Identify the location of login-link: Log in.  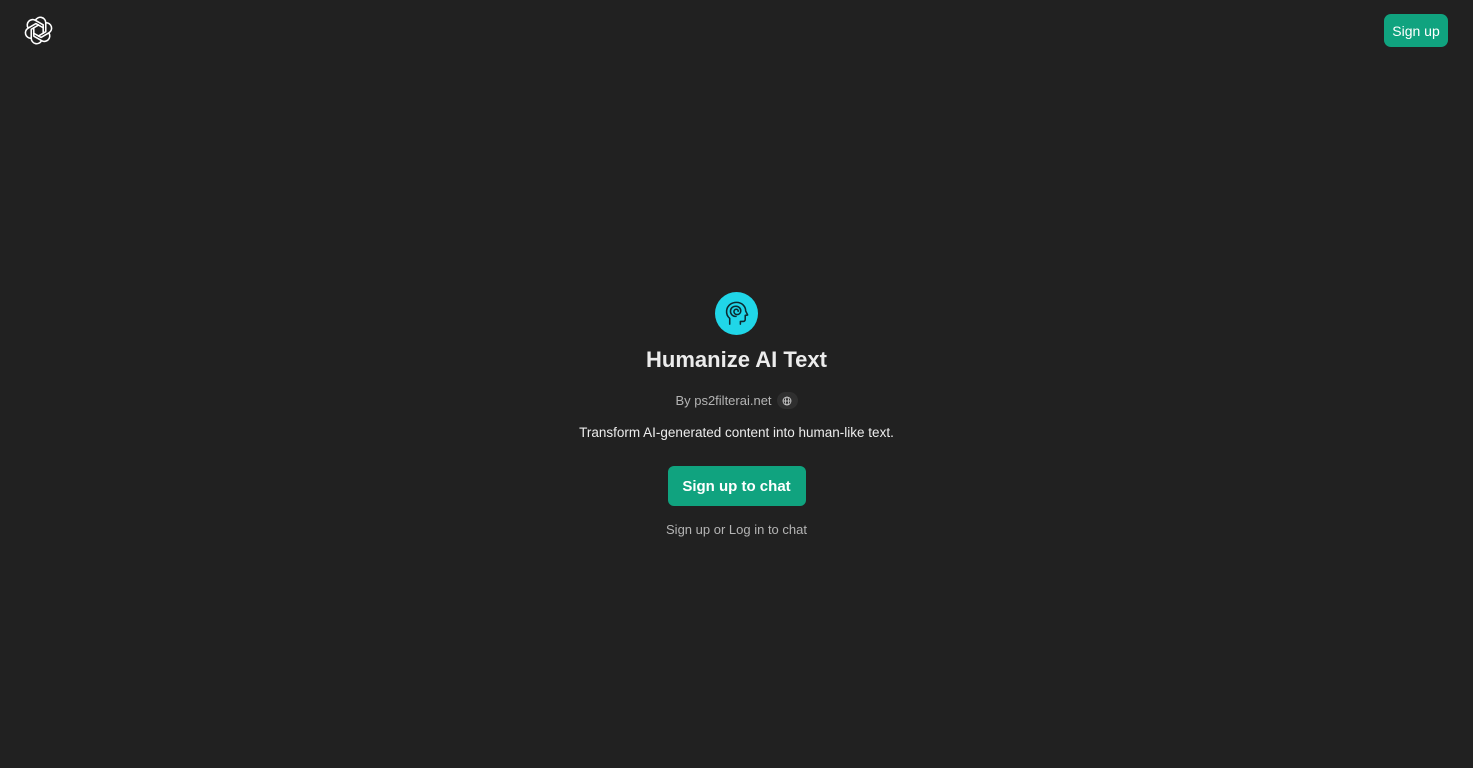
(746, 529).